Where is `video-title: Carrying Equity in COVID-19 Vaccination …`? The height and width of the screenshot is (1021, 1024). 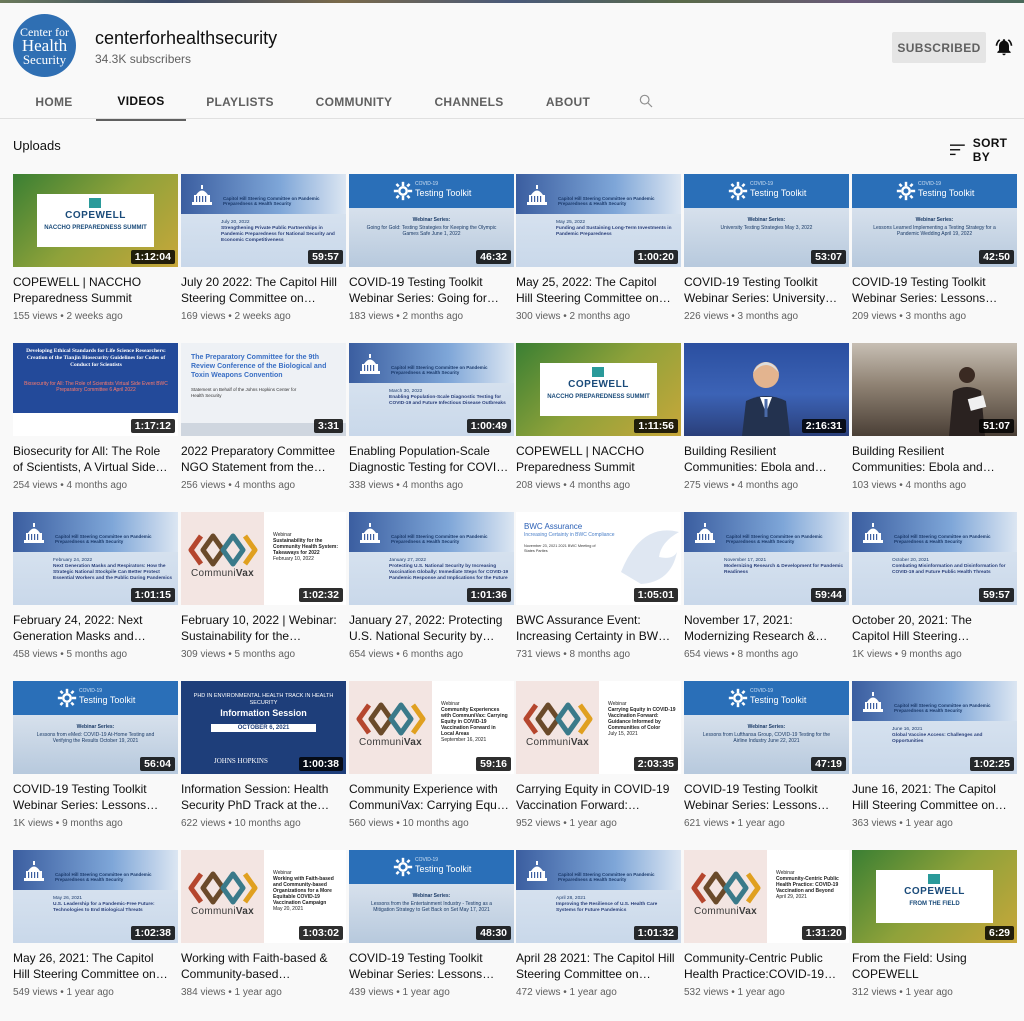
video-title: Carrying Equity in COVID-19 Vaccination … is located at coordinates (596, 797).